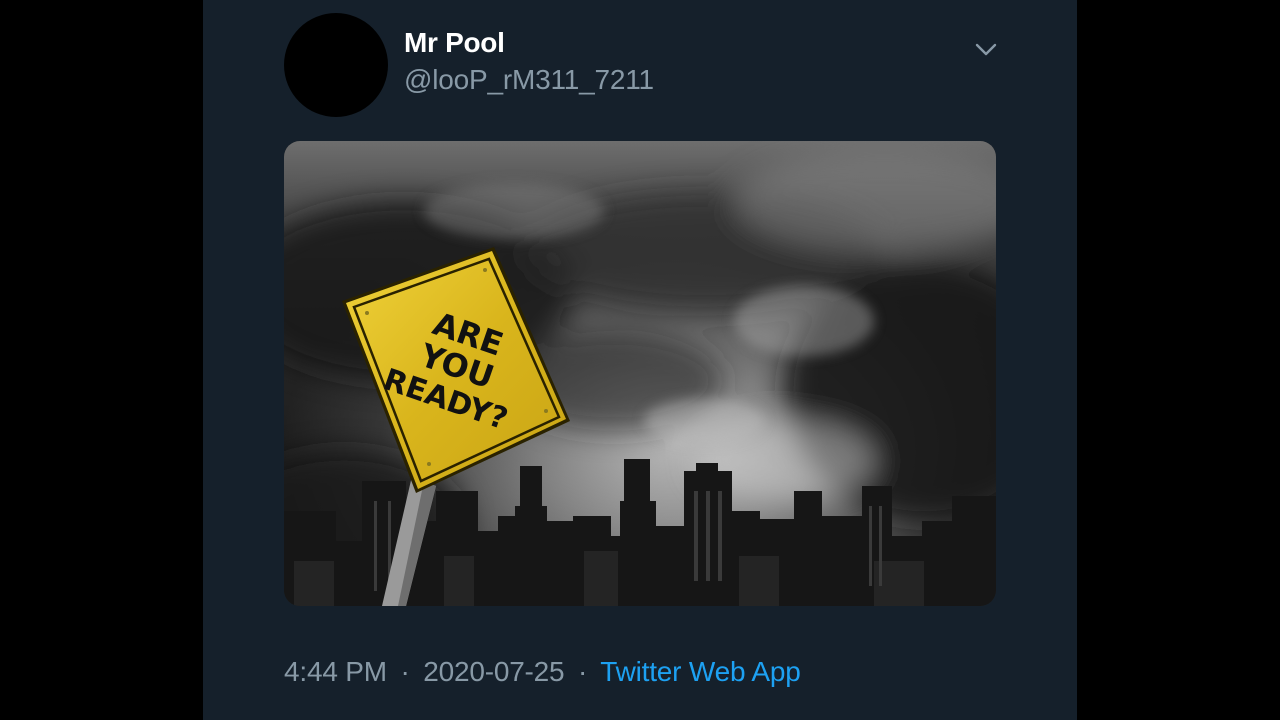 The width and height of the screenshot is (1280, 720). Describe the element at coordinates (454, 43) in the screenshot. I see `display-name: Mr Pool` at that location.